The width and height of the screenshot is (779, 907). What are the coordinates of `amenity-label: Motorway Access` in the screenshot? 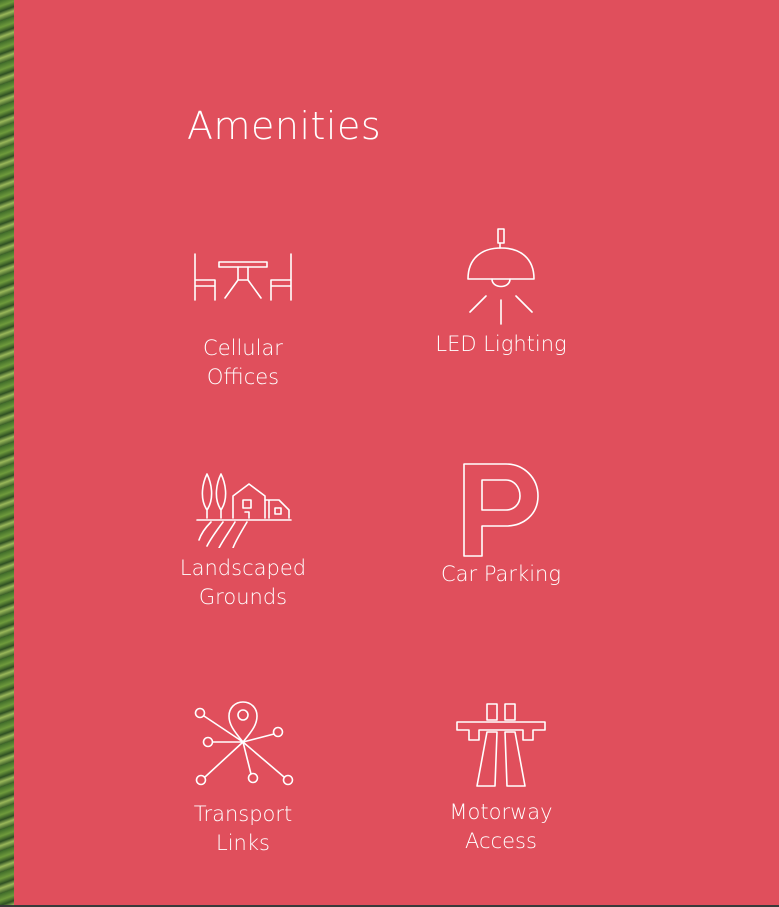 It's located at (501, 826).